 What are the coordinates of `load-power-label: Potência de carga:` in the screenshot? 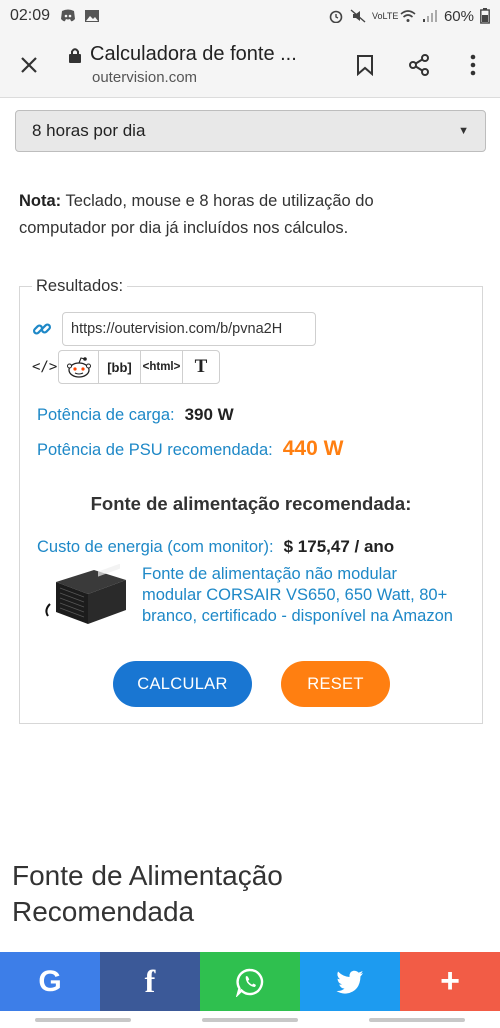 It's located at (106, 415).